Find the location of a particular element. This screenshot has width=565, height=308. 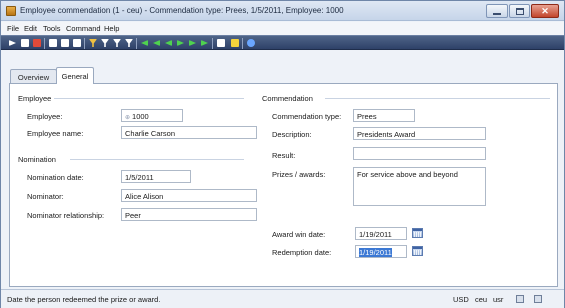

employee-label: Employee: is located at coordinates (45, 116).